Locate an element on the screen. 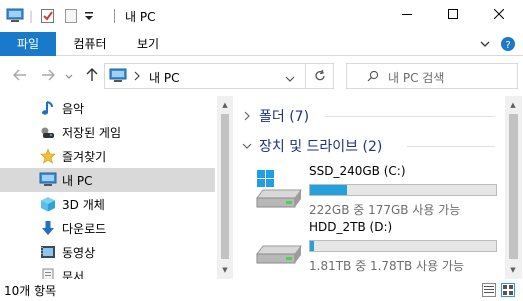 The width and height of the screenshot is (523, 301). nav-item-favorites: 즐겨찾기 is located at coordinates (107, 156).